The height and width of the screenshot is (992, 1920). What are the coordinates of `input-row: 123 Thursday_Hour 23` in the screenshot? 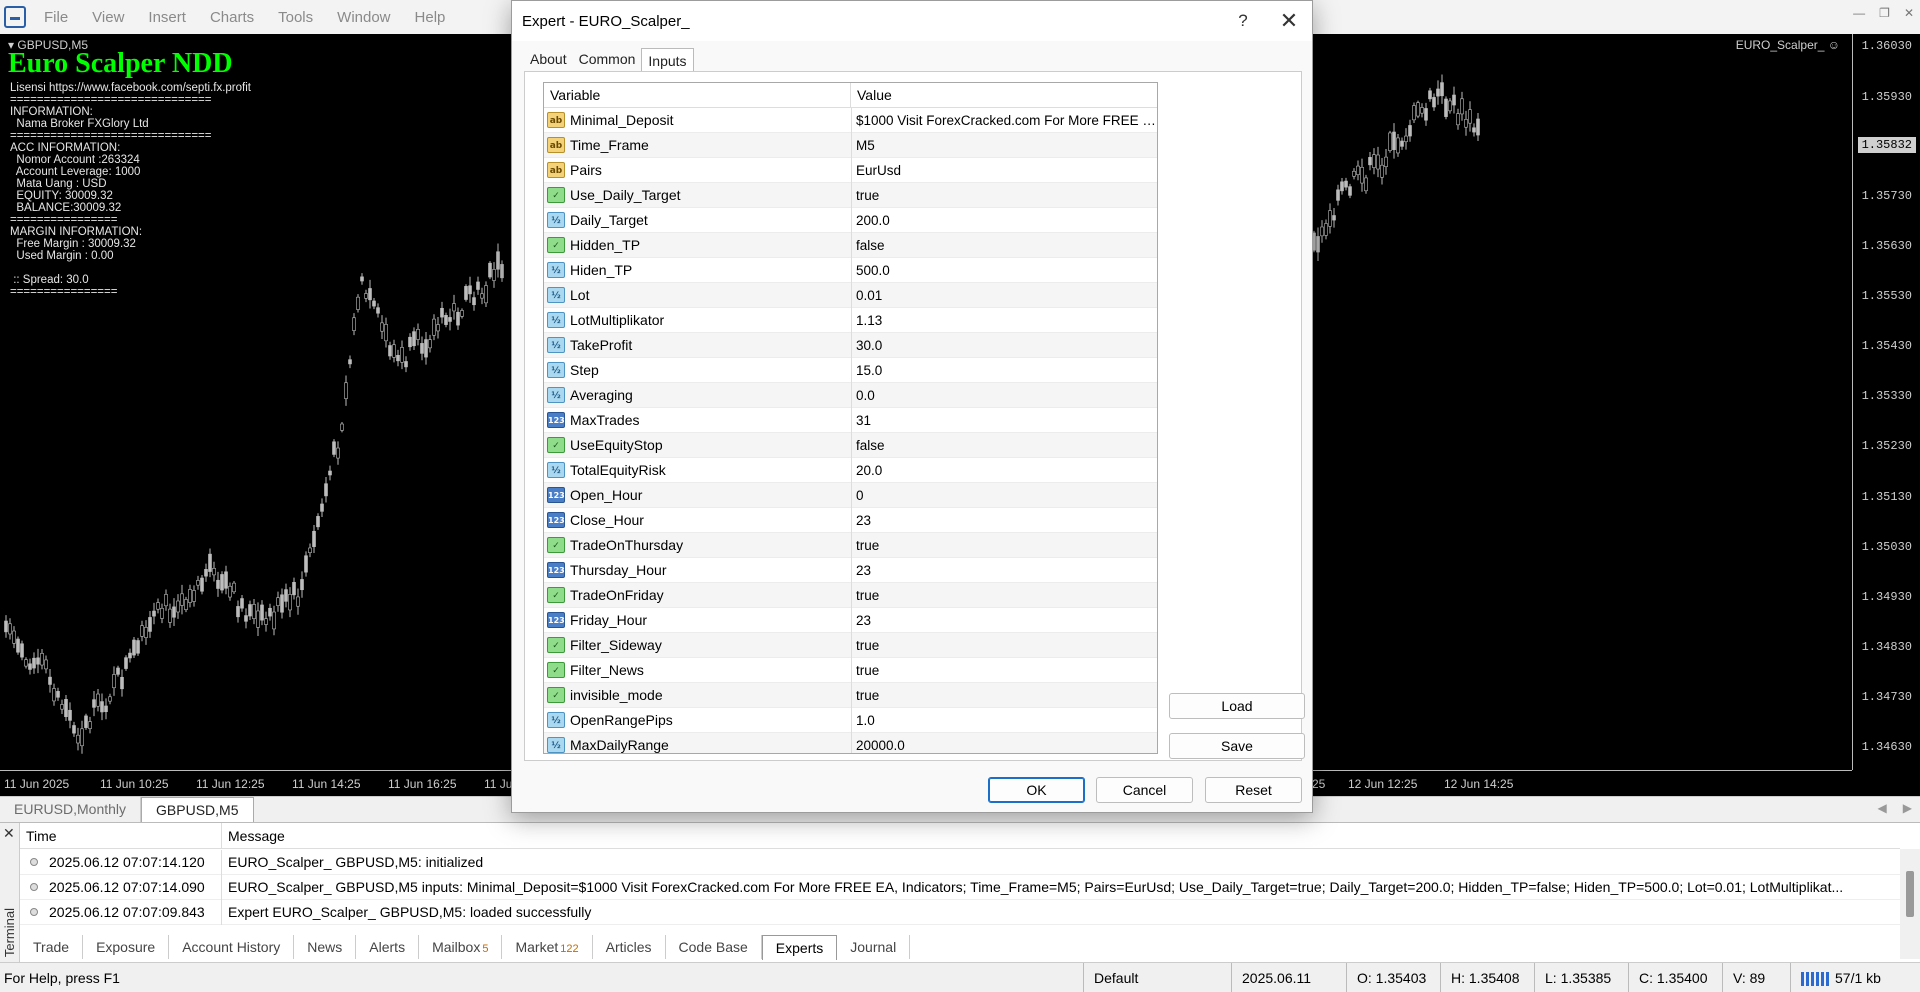 It's located at (850, 570).